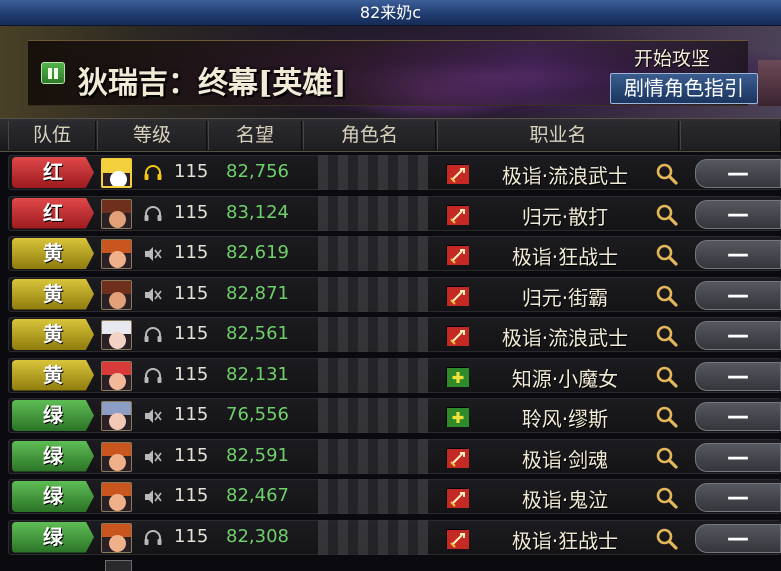 The width and height of the screenshot is (781, 571). Describe the element at coordinates (152, 135) in the screenshot. I see `column-level: 等级` at that location.